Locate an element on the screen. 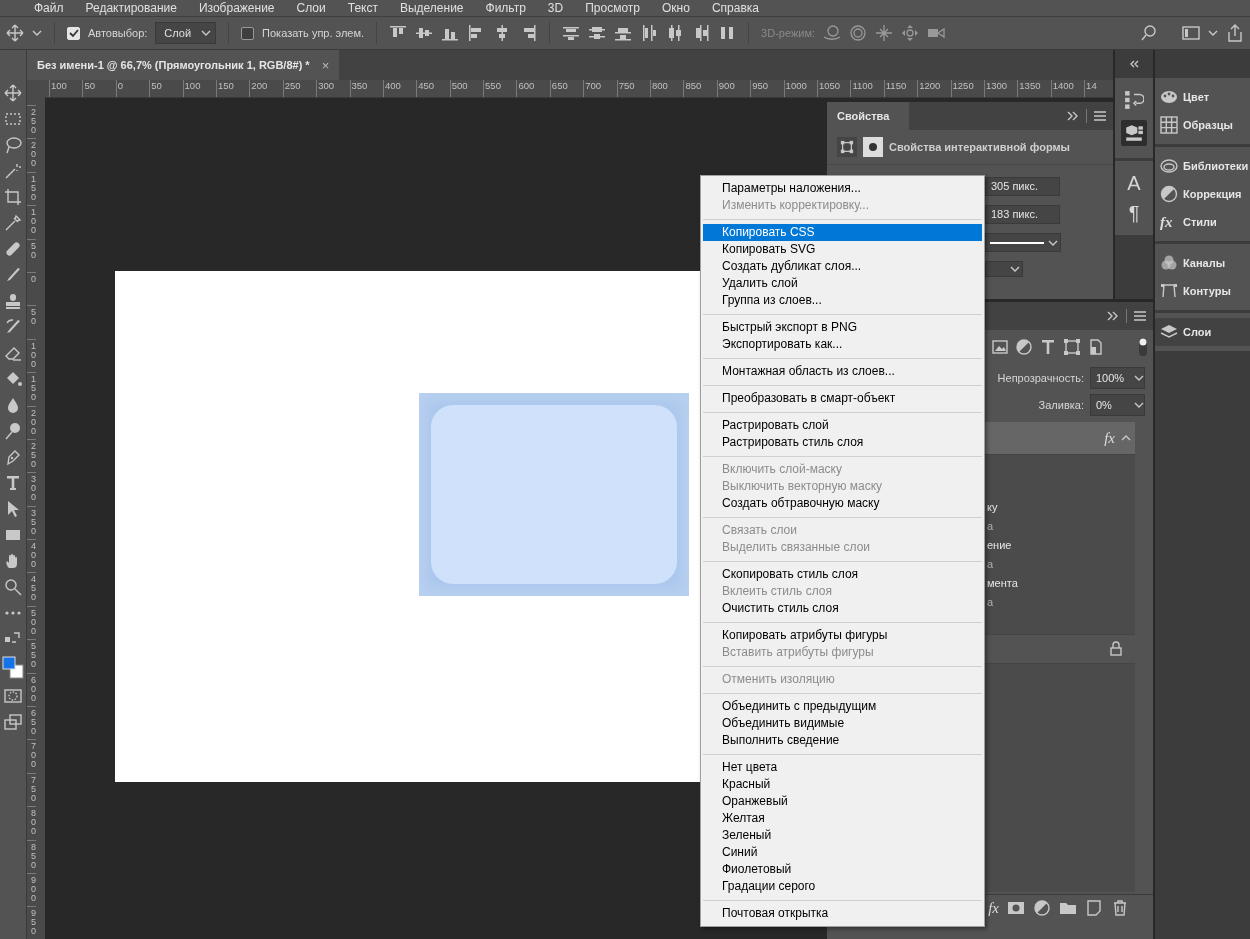  ruler-label: 1100 is located at coordinates (867, 88).